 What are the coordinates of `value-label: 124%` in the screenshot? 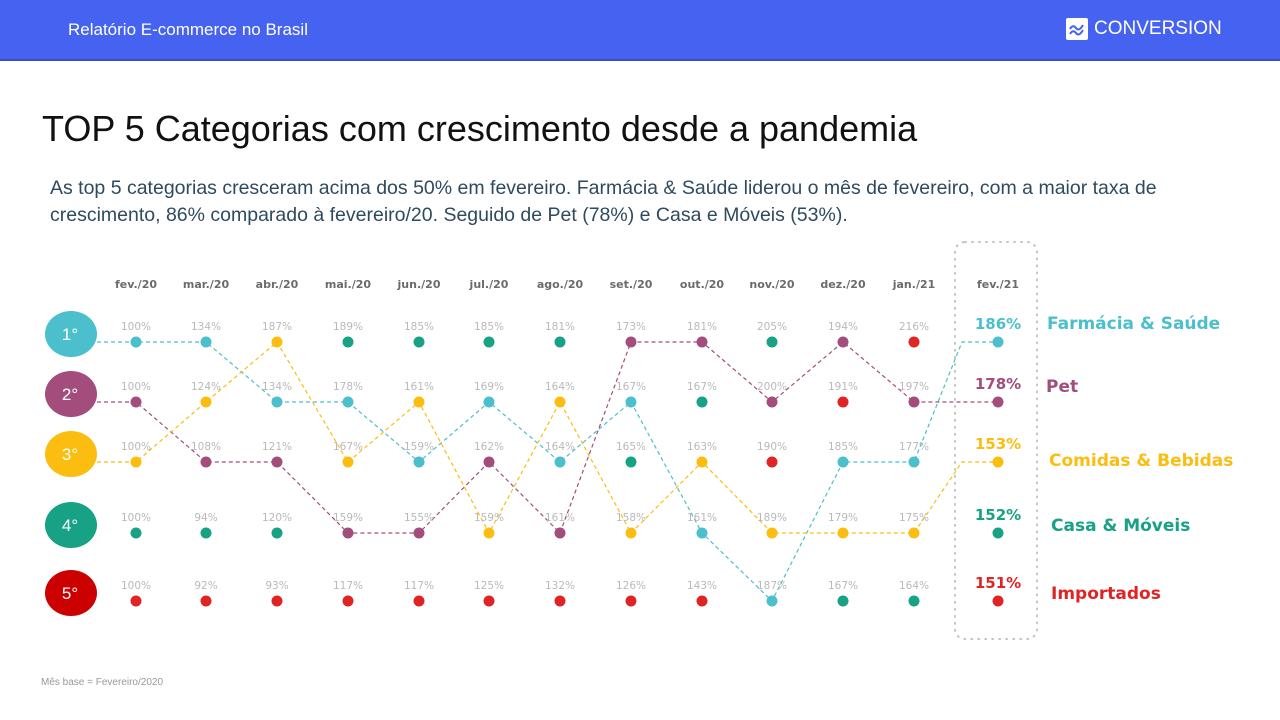 It's located at (206, 387).